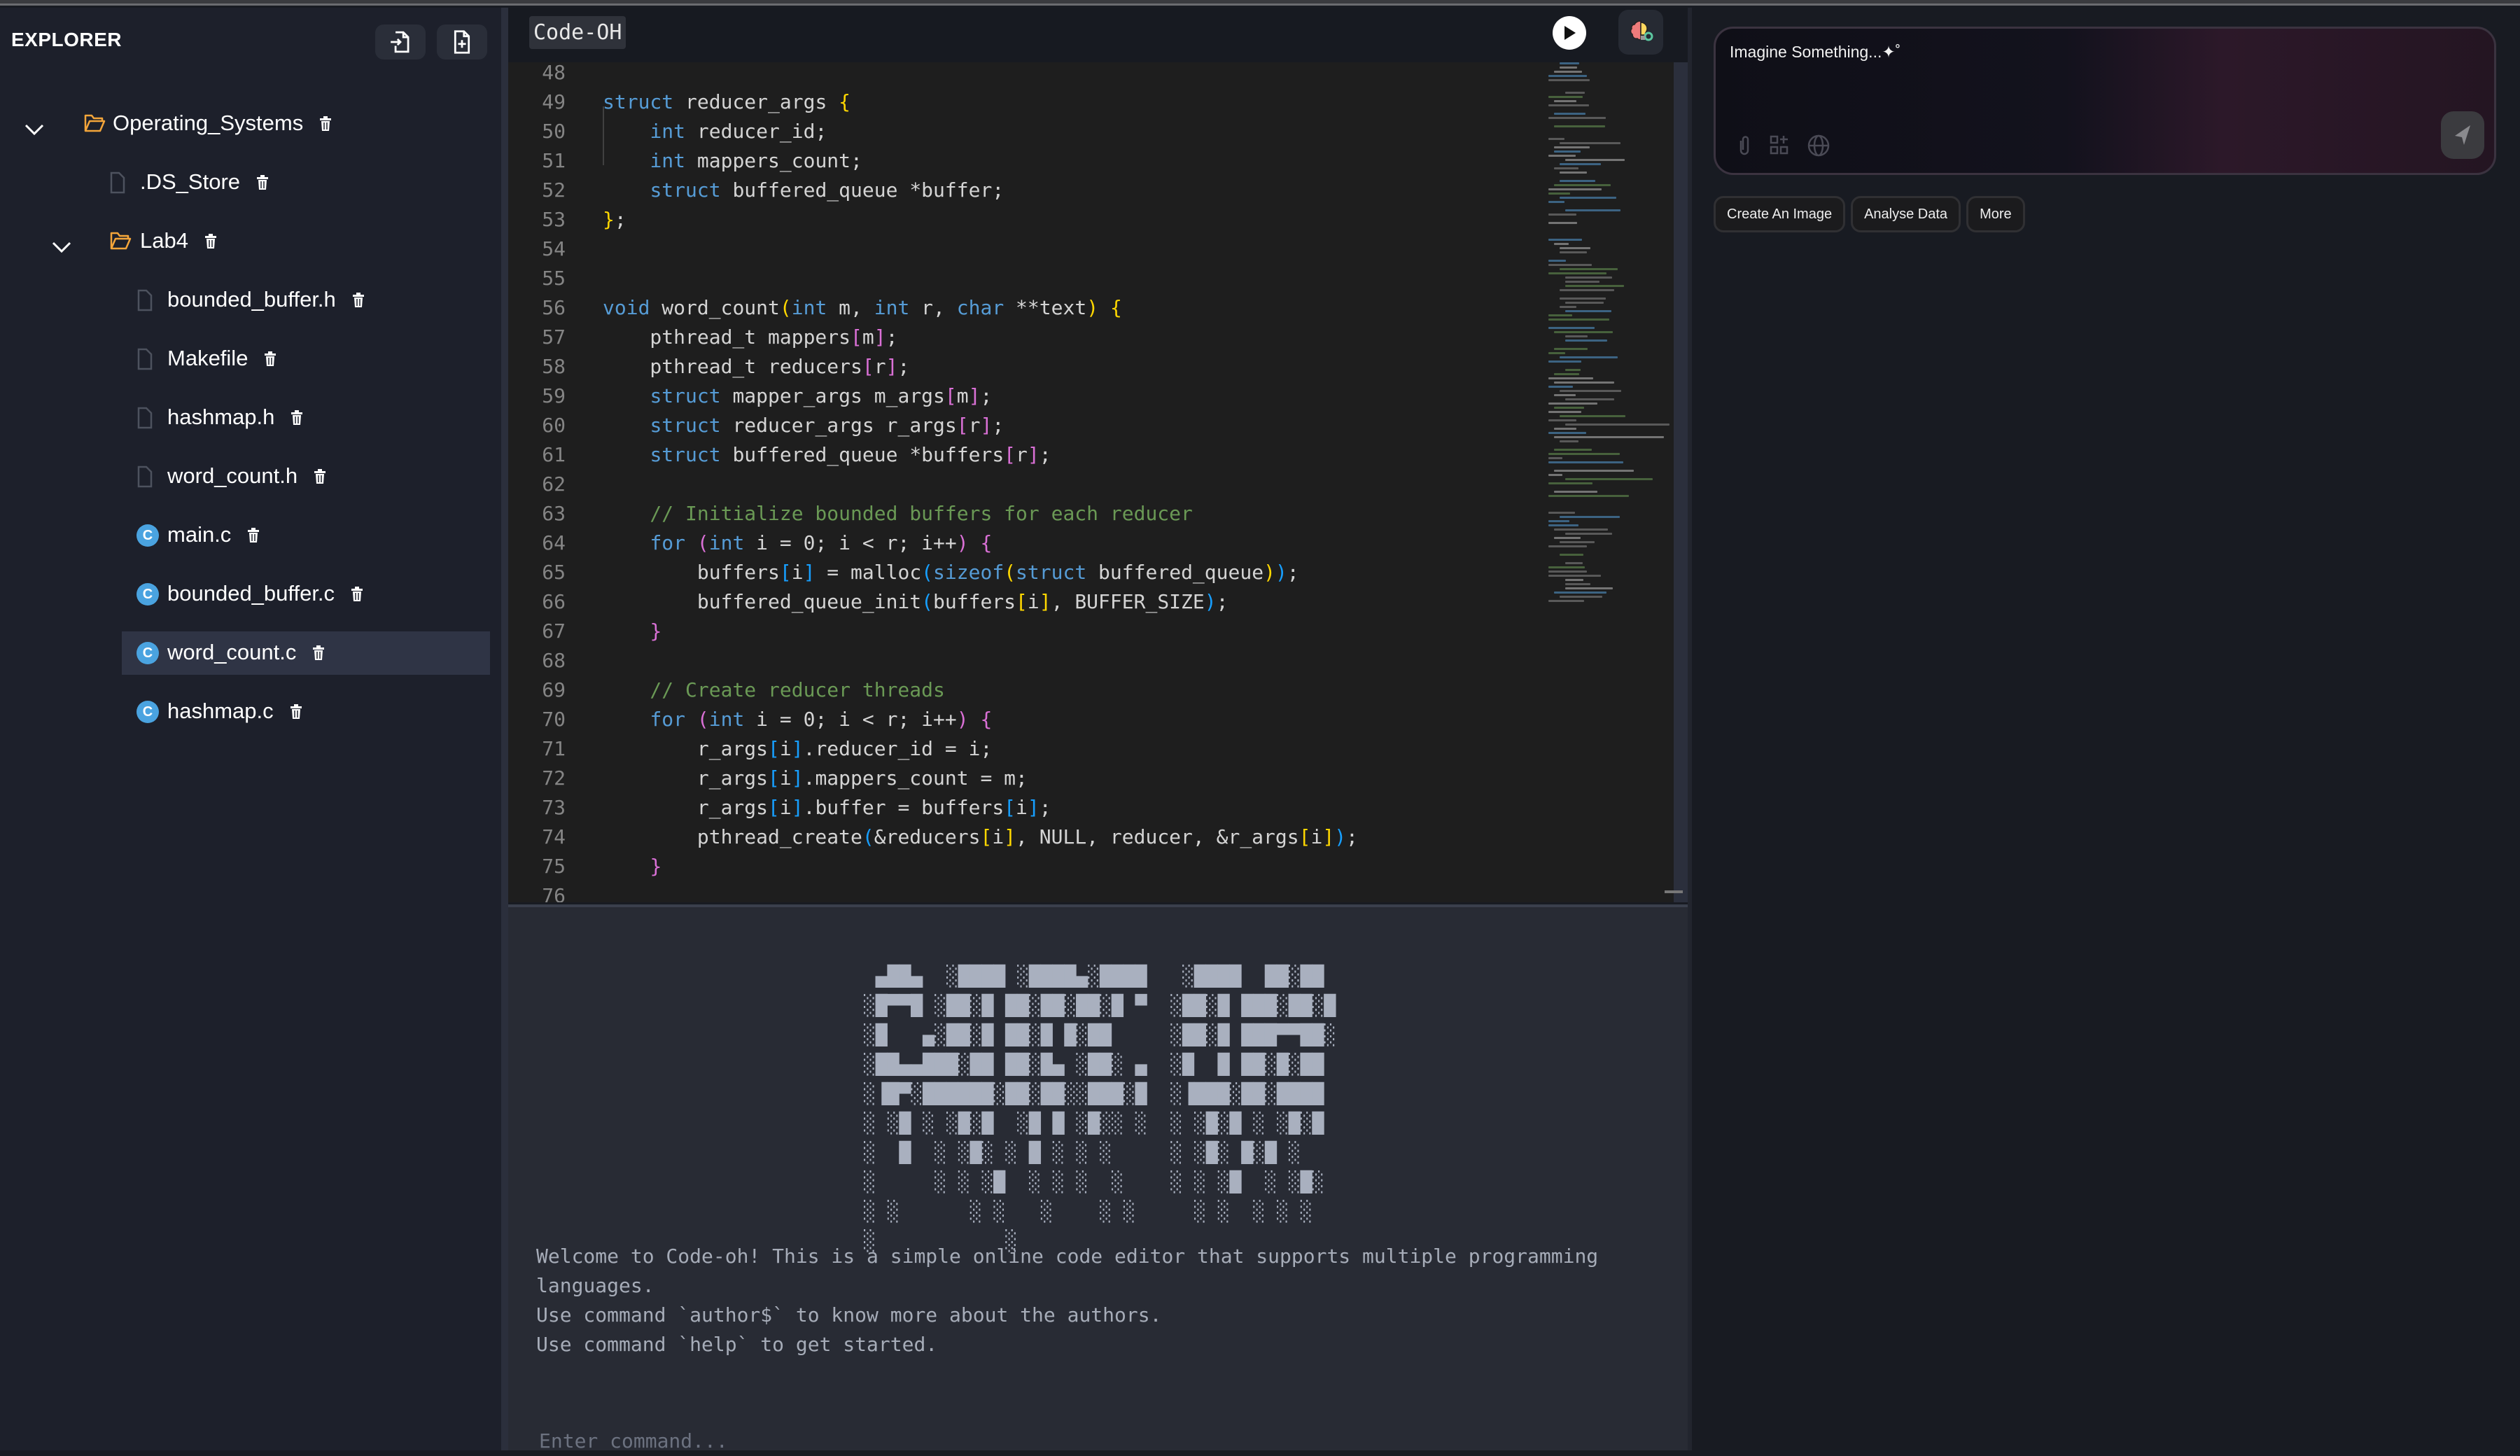 The height and width of the screenshot is (1456, 2520). I want to click on tree-item-lab4: Lab4, so click(245, 241).